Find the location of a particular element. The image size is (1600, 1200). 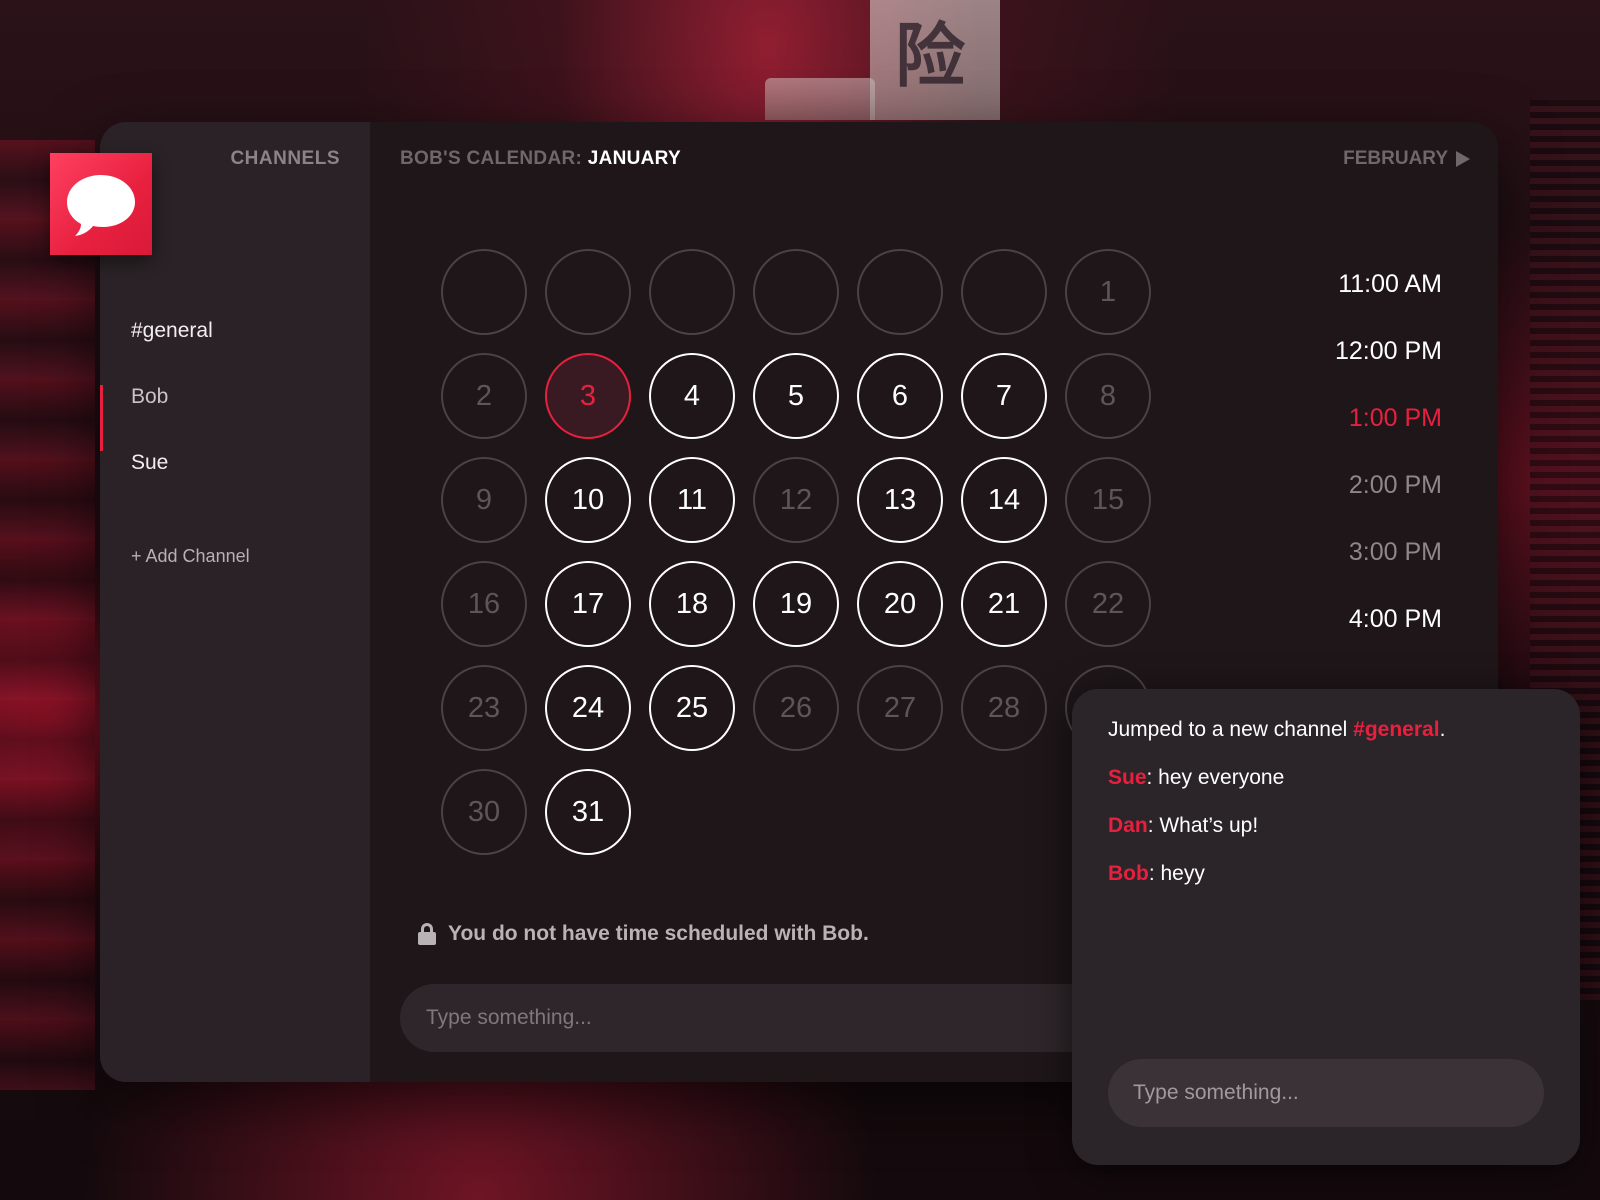

message-text: : heyy is located at coordinates (1176, 873).